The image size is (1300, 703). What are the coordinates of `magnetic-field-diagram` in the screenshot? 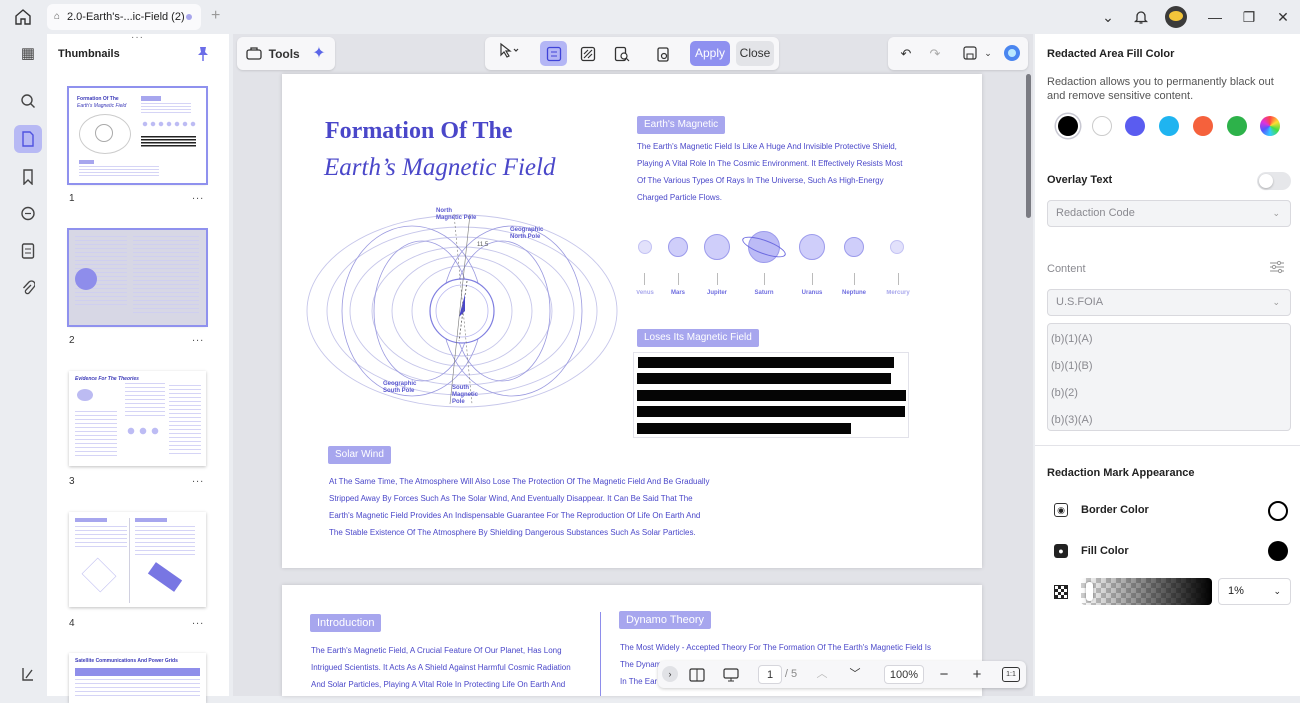 It's located at (462, 310).